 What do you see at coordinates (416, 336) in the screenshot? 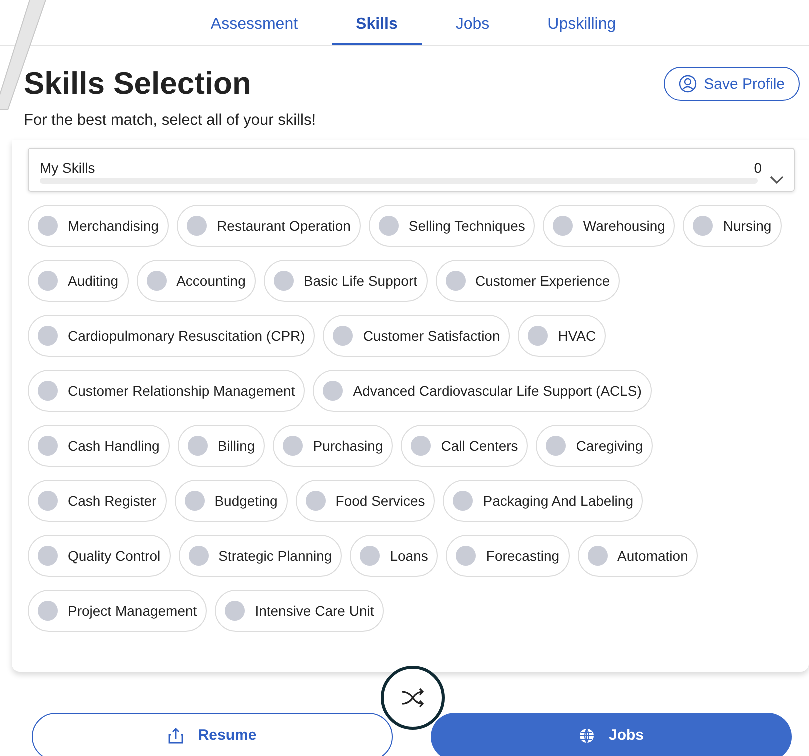
I see `skill-chip: Customer Satisfaction` at bounding box center [416, 336].